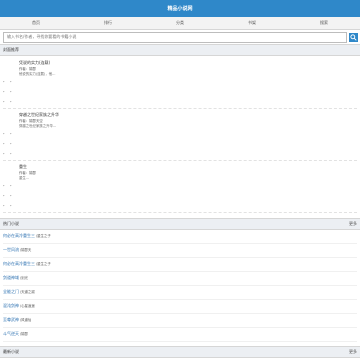 The image size is (360, 360). What do you see at coordinates (26, 320) in the screenshot?
I see `book-author: /风道仙` at bounding box center [26, 320].